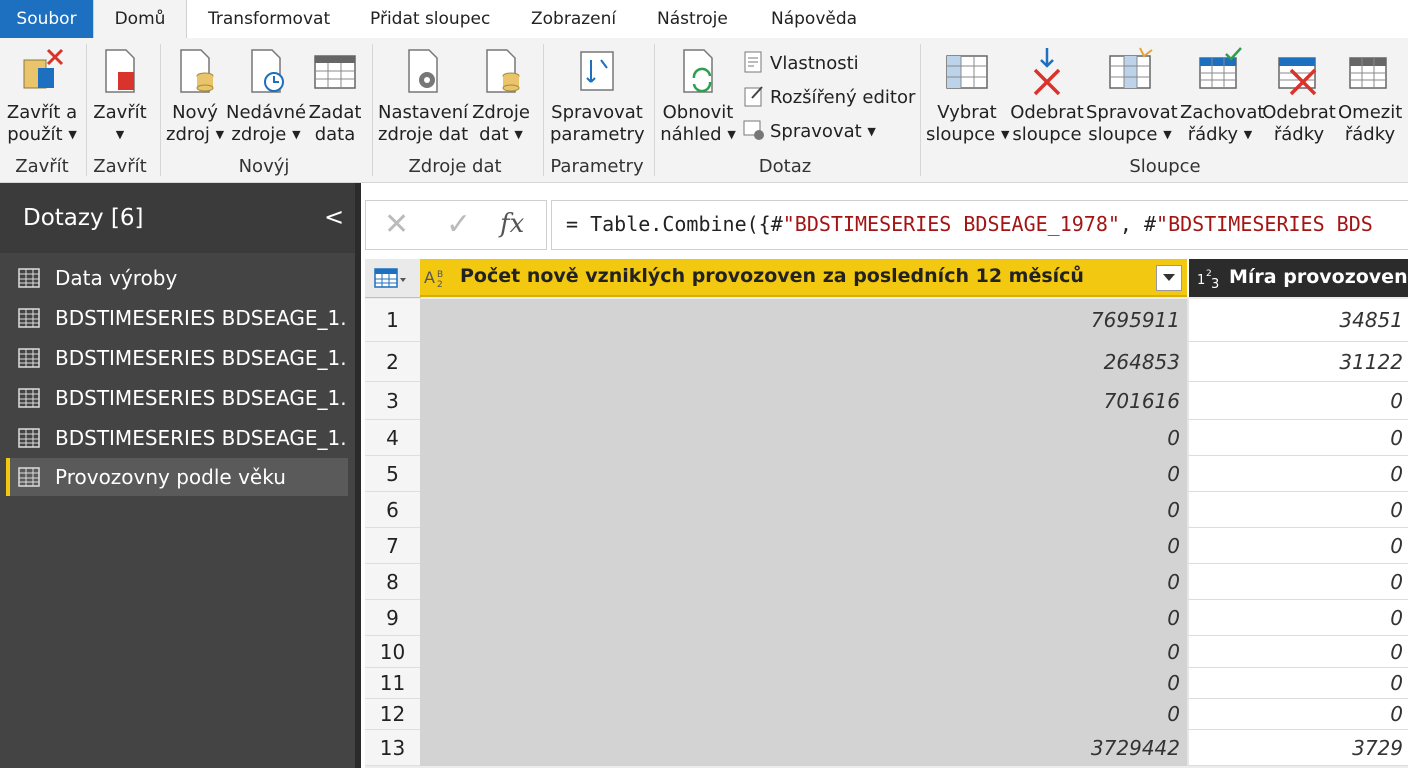 The height and width of the screenshot is (768, 1408). What do you see at coordinates (814, 19) in the screenshot?
I see `tab-help: Nápověda` at bounding box center [814, 19].